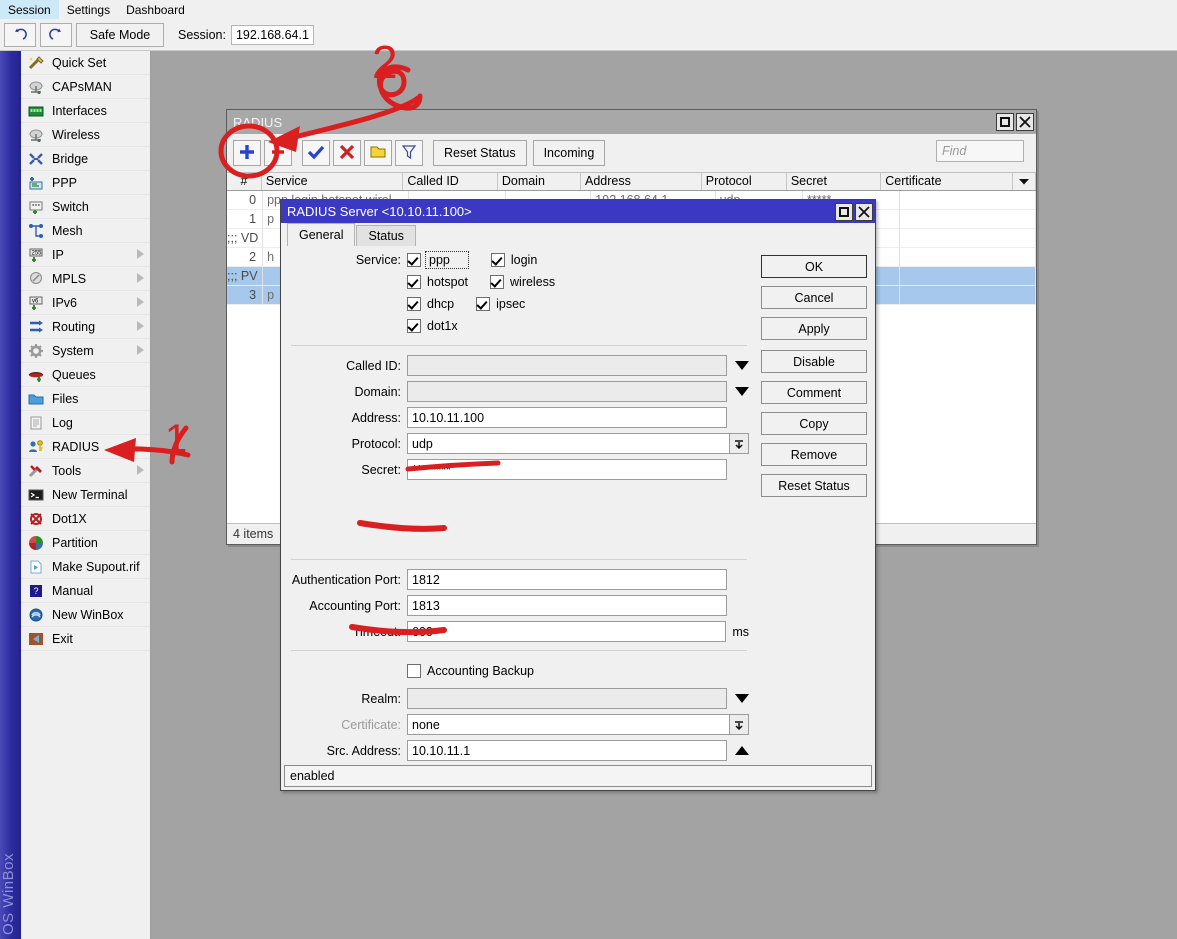 Image resolution: width=1177 pixels, height=939 pixels. I want to click on dialog-titlebar: RADIUS Server <10.10.11.100>, so click(578, 211).